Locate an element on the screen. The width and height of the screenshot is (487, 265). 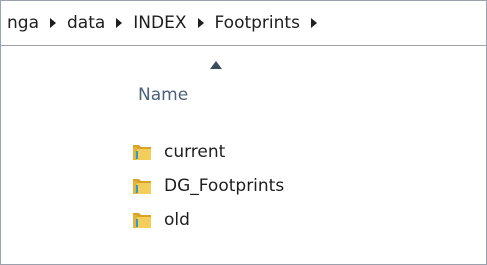
list-item: current is located at coordinates (207, 152).